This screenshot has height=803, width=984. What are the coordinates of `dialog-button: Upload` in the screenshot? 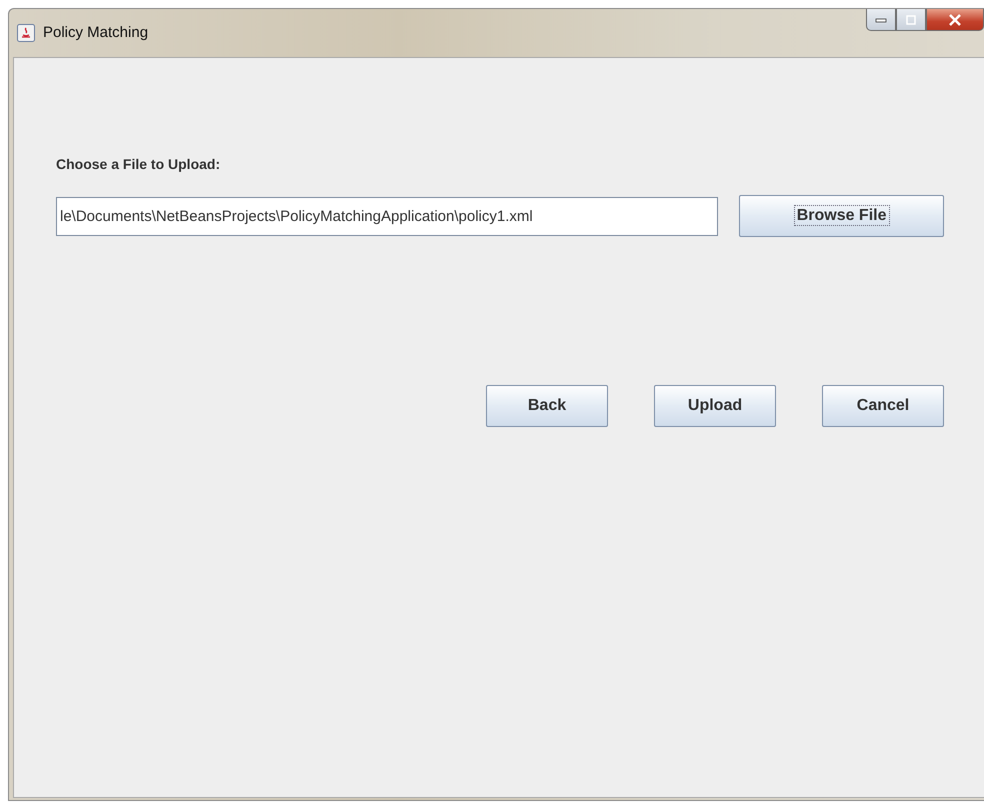 It's located at (715, 406).